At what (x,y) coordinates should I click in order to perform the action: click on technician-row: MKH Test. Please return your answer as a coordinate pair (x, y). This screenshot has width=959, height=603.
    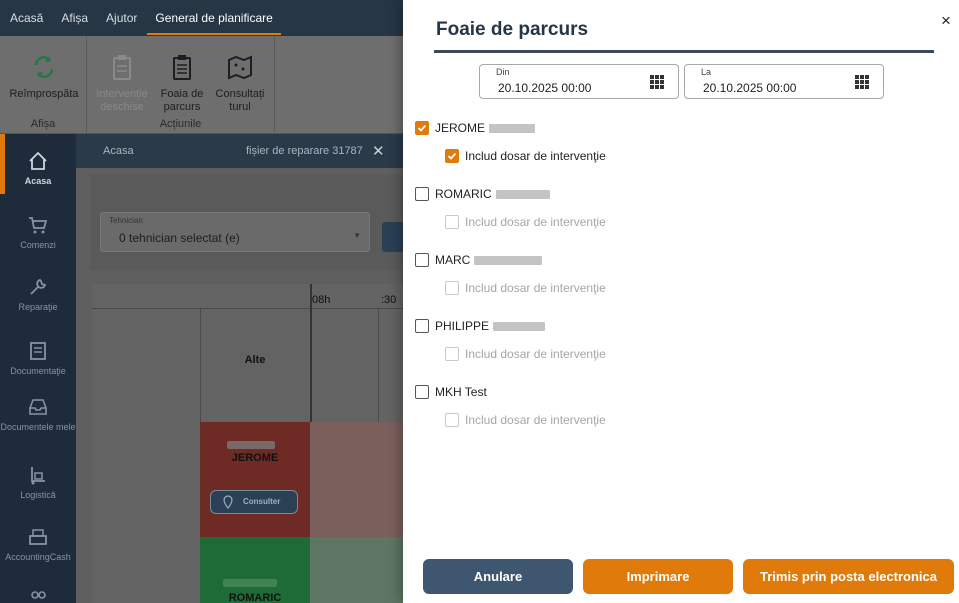
    Looking at the image, I should click on (451, 392).